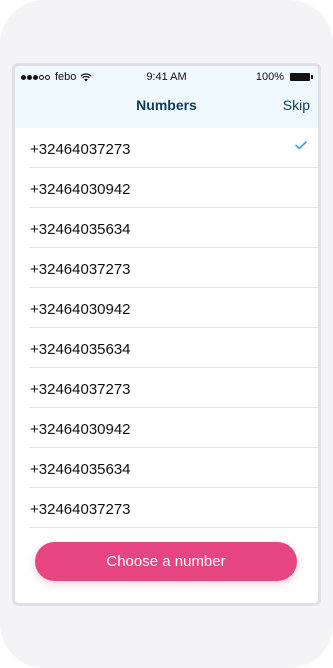  I want to click on checkmark-icon, so click(301, 145).